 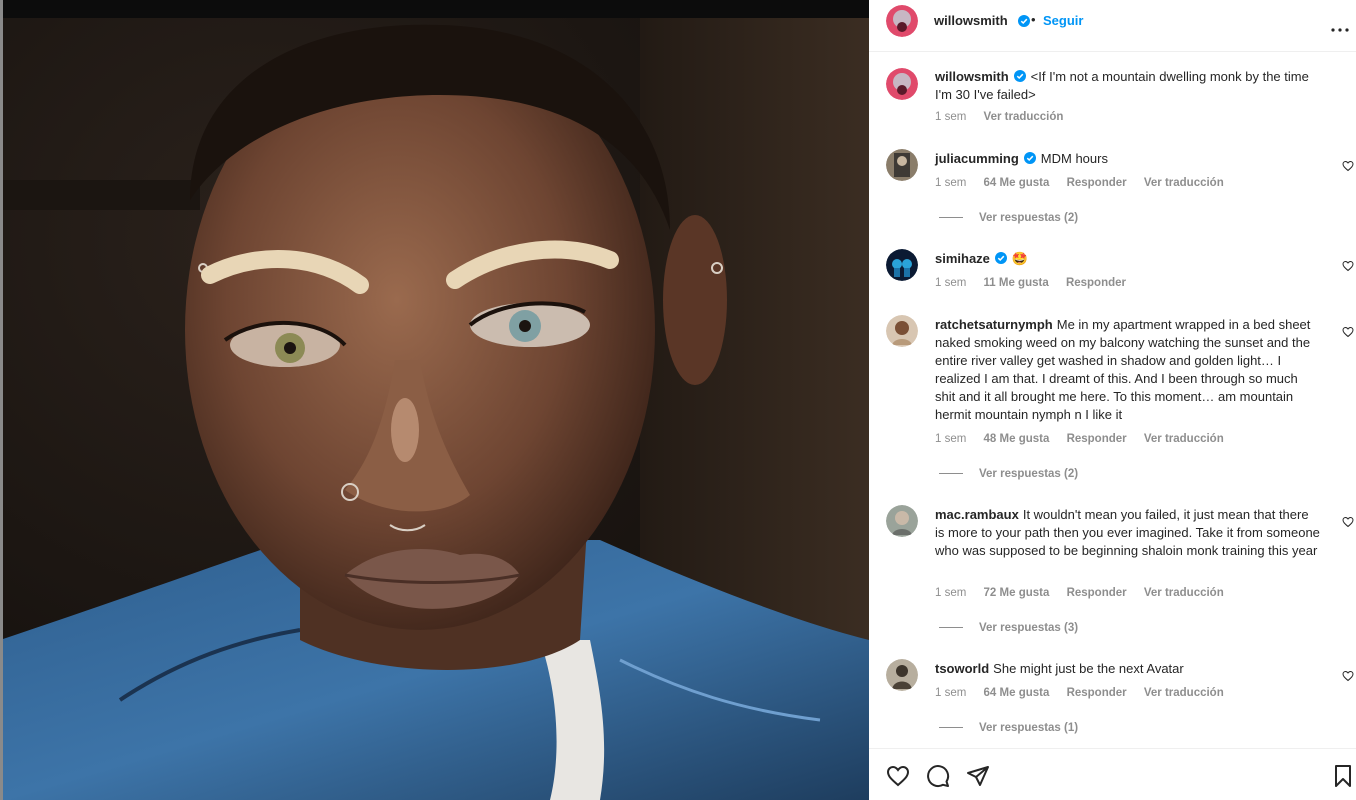 I want to click on view-replies-link: Ver respuestas (3), so click(x=1008, y=628).